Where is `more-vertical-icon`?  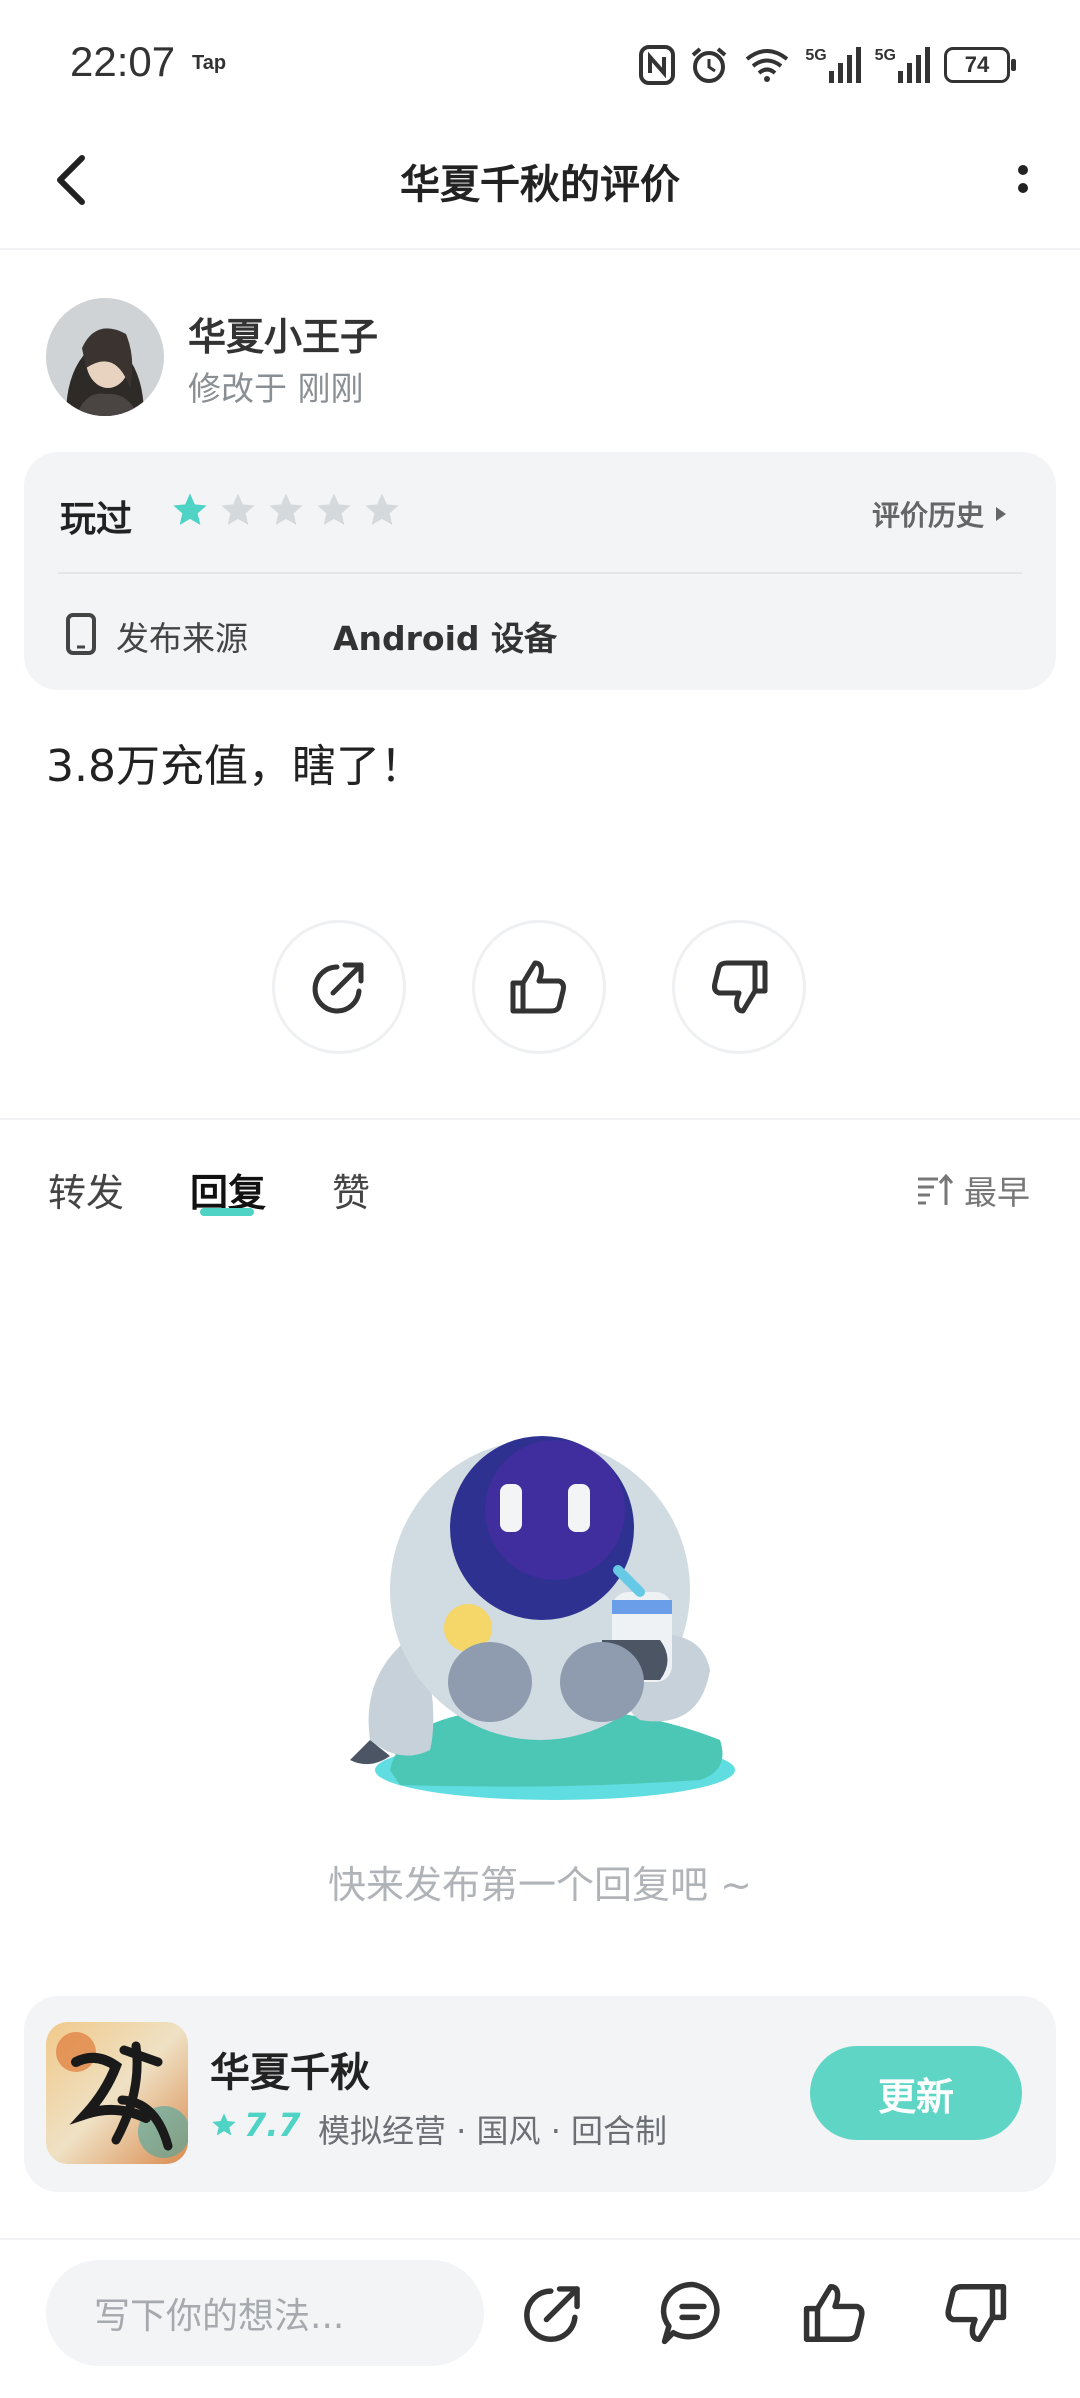
more-vertical-icon is located at coordinates (1023, 180).